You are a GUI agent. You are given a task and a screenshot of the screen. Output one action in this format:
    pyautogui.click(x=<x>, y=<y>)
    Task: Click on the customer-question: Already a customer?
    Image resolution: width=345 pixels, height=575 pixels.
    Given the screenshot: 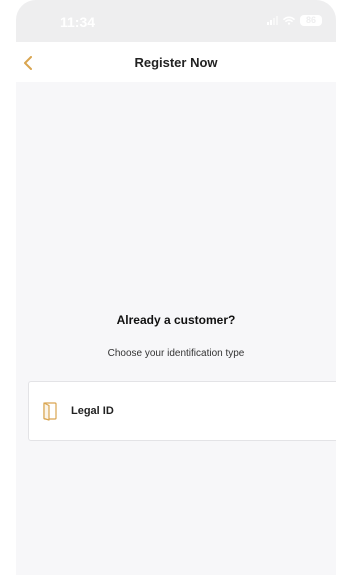 What is the action you would take?
    pyautogui.click(x=176, y=320)
    